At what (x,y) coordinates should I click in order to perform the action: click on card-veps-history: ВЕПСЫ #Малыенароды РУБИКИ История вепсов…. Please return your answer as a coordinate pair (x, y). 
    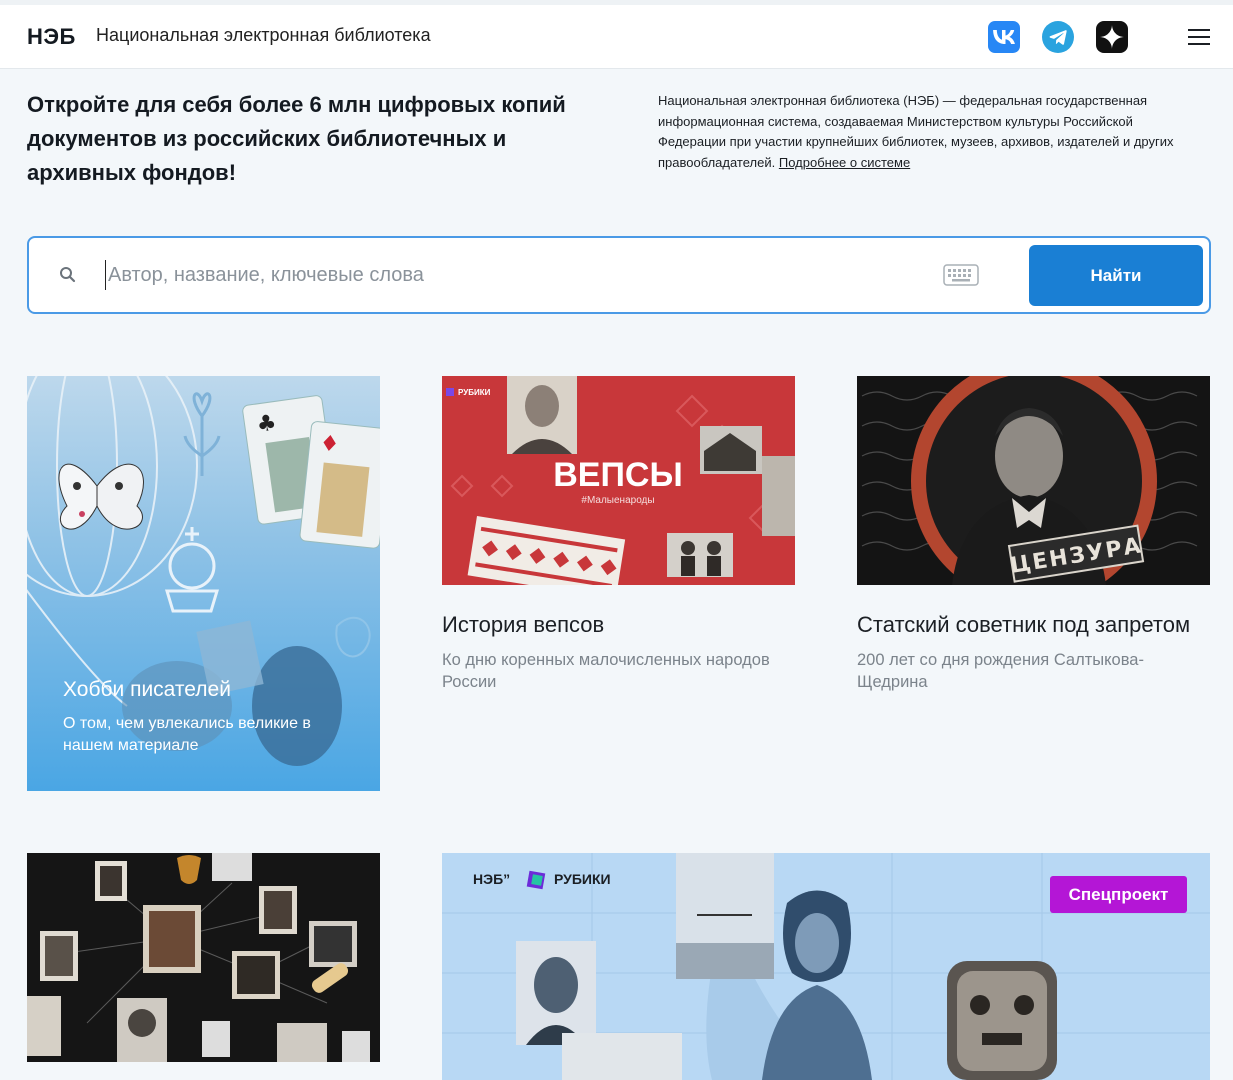
    Looking at the image, I should click on (618, 541).